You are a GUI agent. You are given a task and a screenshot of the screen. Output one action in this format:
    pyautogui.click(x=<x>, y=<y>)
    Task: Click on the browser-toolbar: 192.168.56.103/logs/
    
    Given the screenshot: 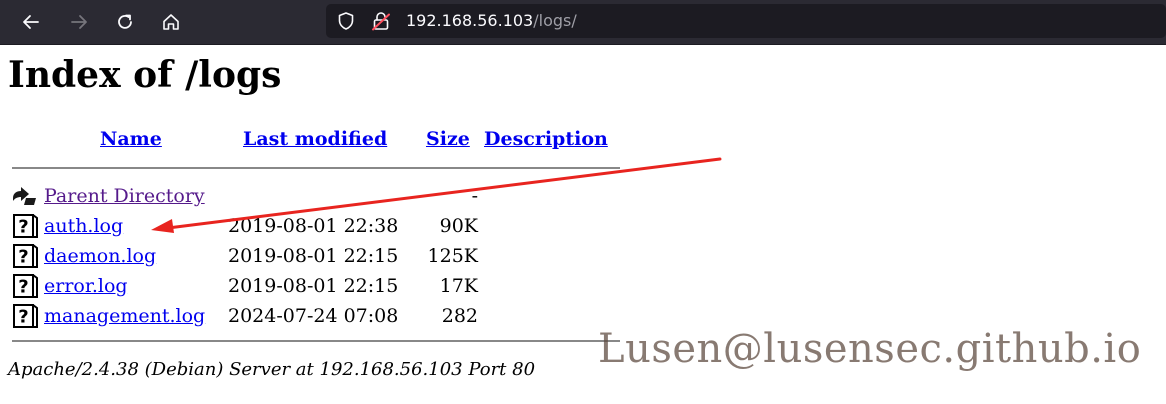 What is the action you would take?
    pyautogui.click(x=583, y=22)
    